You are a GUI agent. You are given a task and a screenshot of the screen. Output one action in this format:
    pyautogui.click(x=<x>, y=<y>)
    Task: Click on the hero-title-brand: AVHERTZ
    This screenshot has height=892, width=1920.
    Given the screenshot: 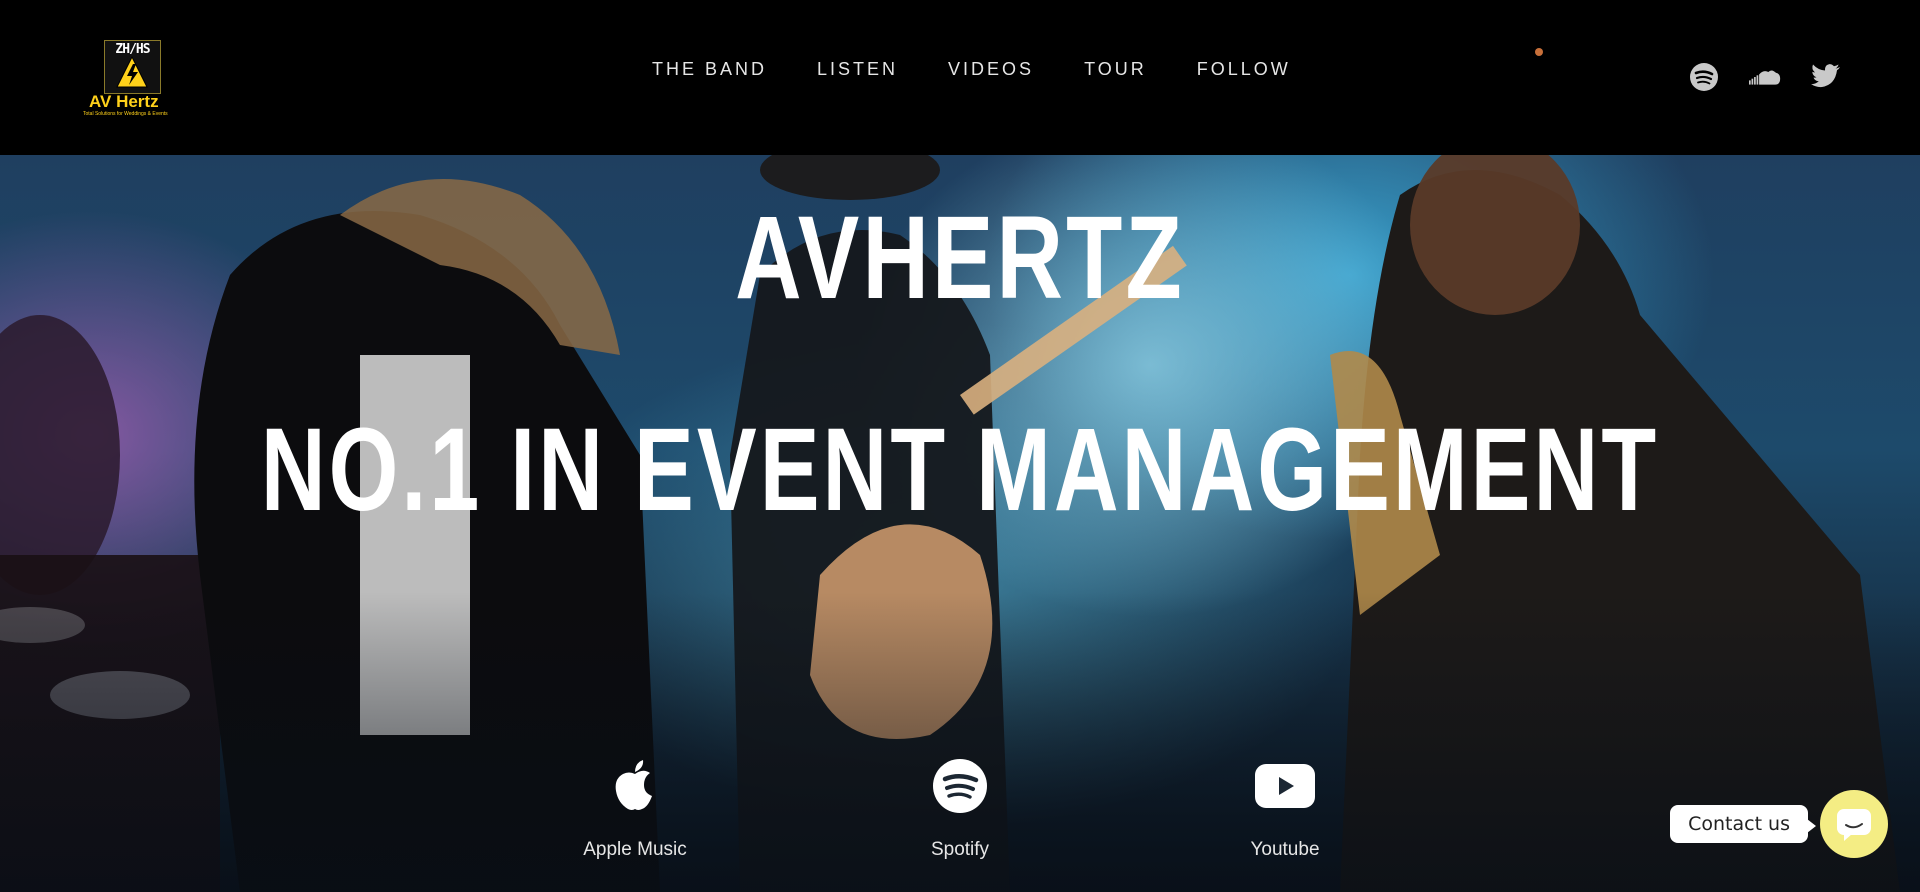 What is the action you would take?
    pyautogui.click(x=960, y=258)
    